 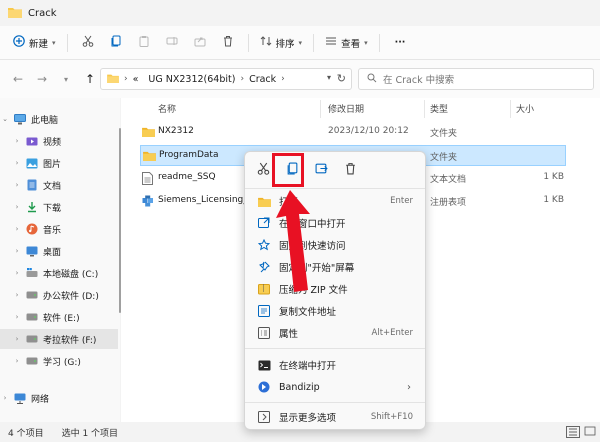 What do you see at coordinates (167, 108) in the screenshot?
I see `column-header-name: 名称` at bounding box center [167, 108].